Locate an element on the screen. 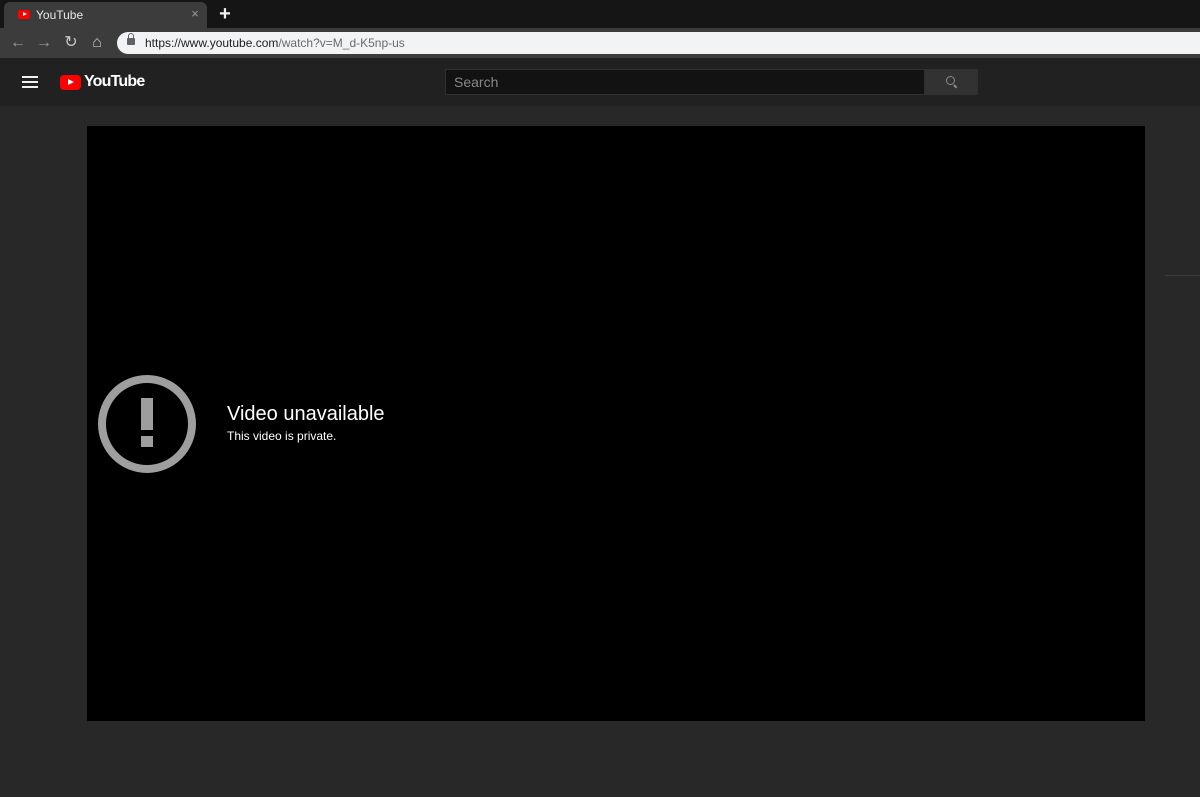  tab-close-icon: × is located at coordinates (195, 14).